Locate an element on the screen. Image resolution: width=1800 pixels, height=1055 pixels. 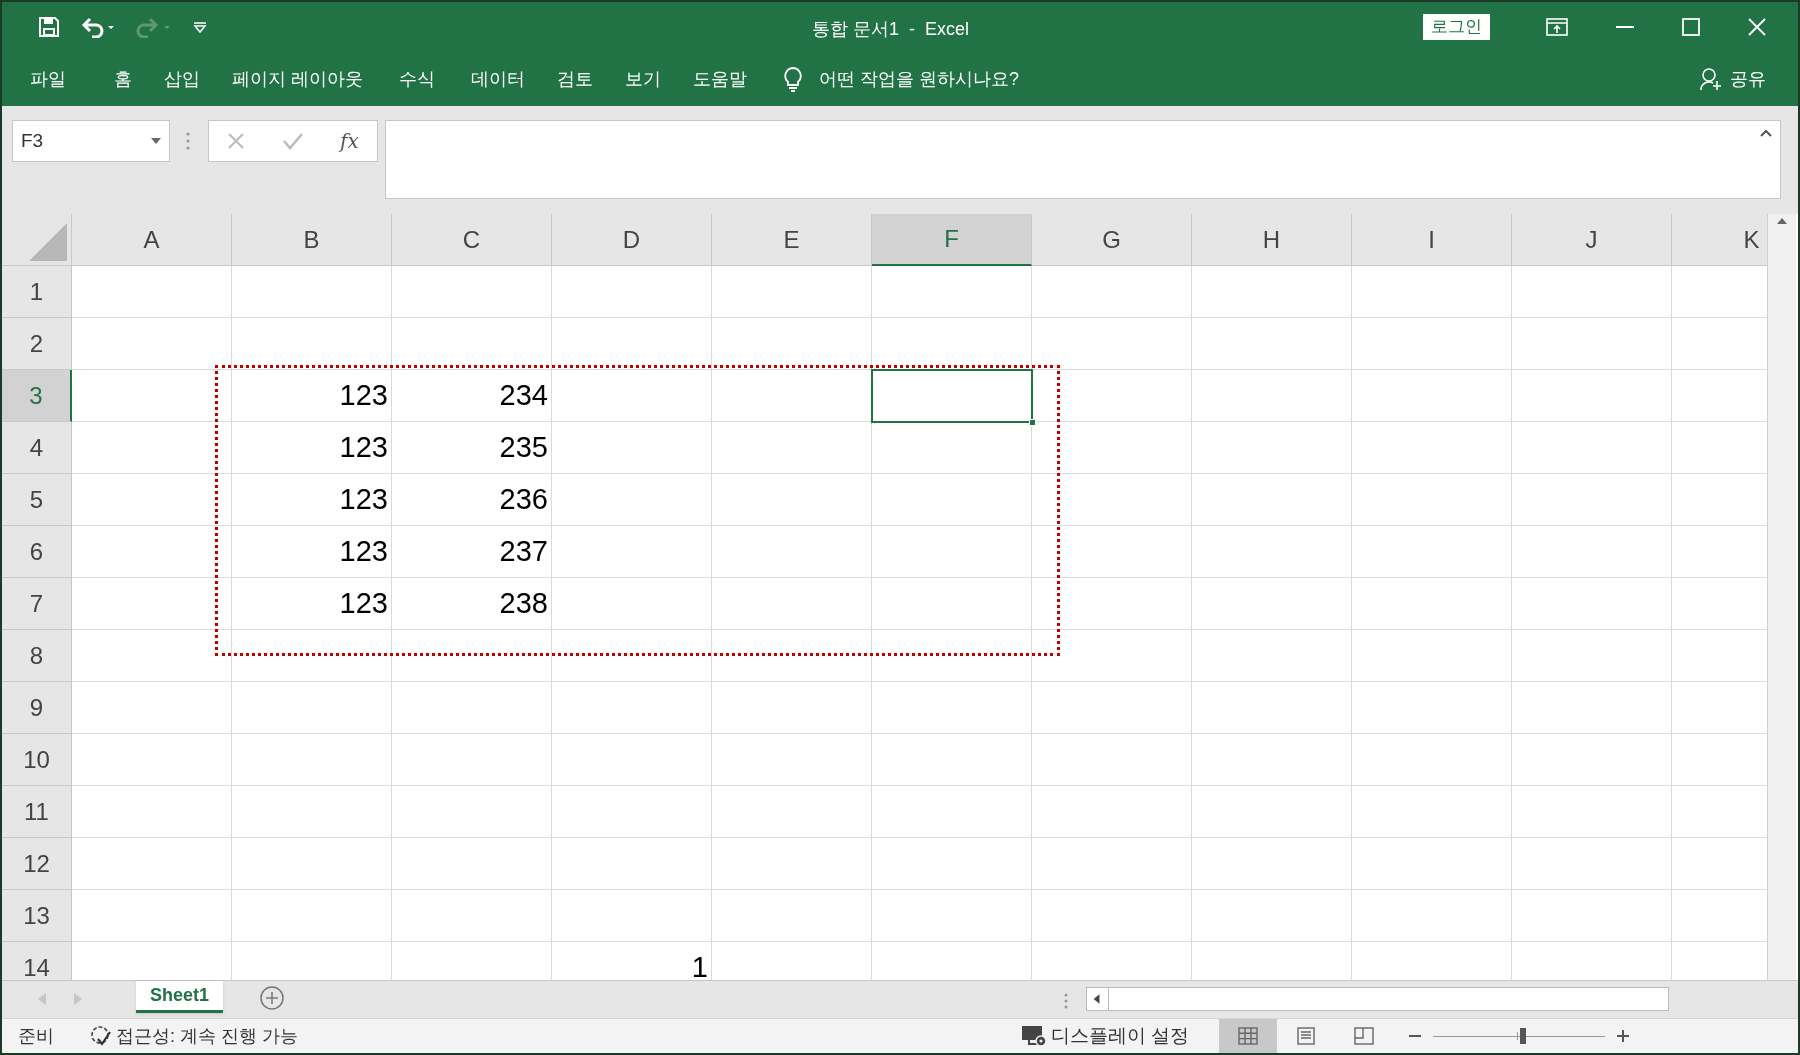
row-header: 5 is located at coordinates (37, 500).